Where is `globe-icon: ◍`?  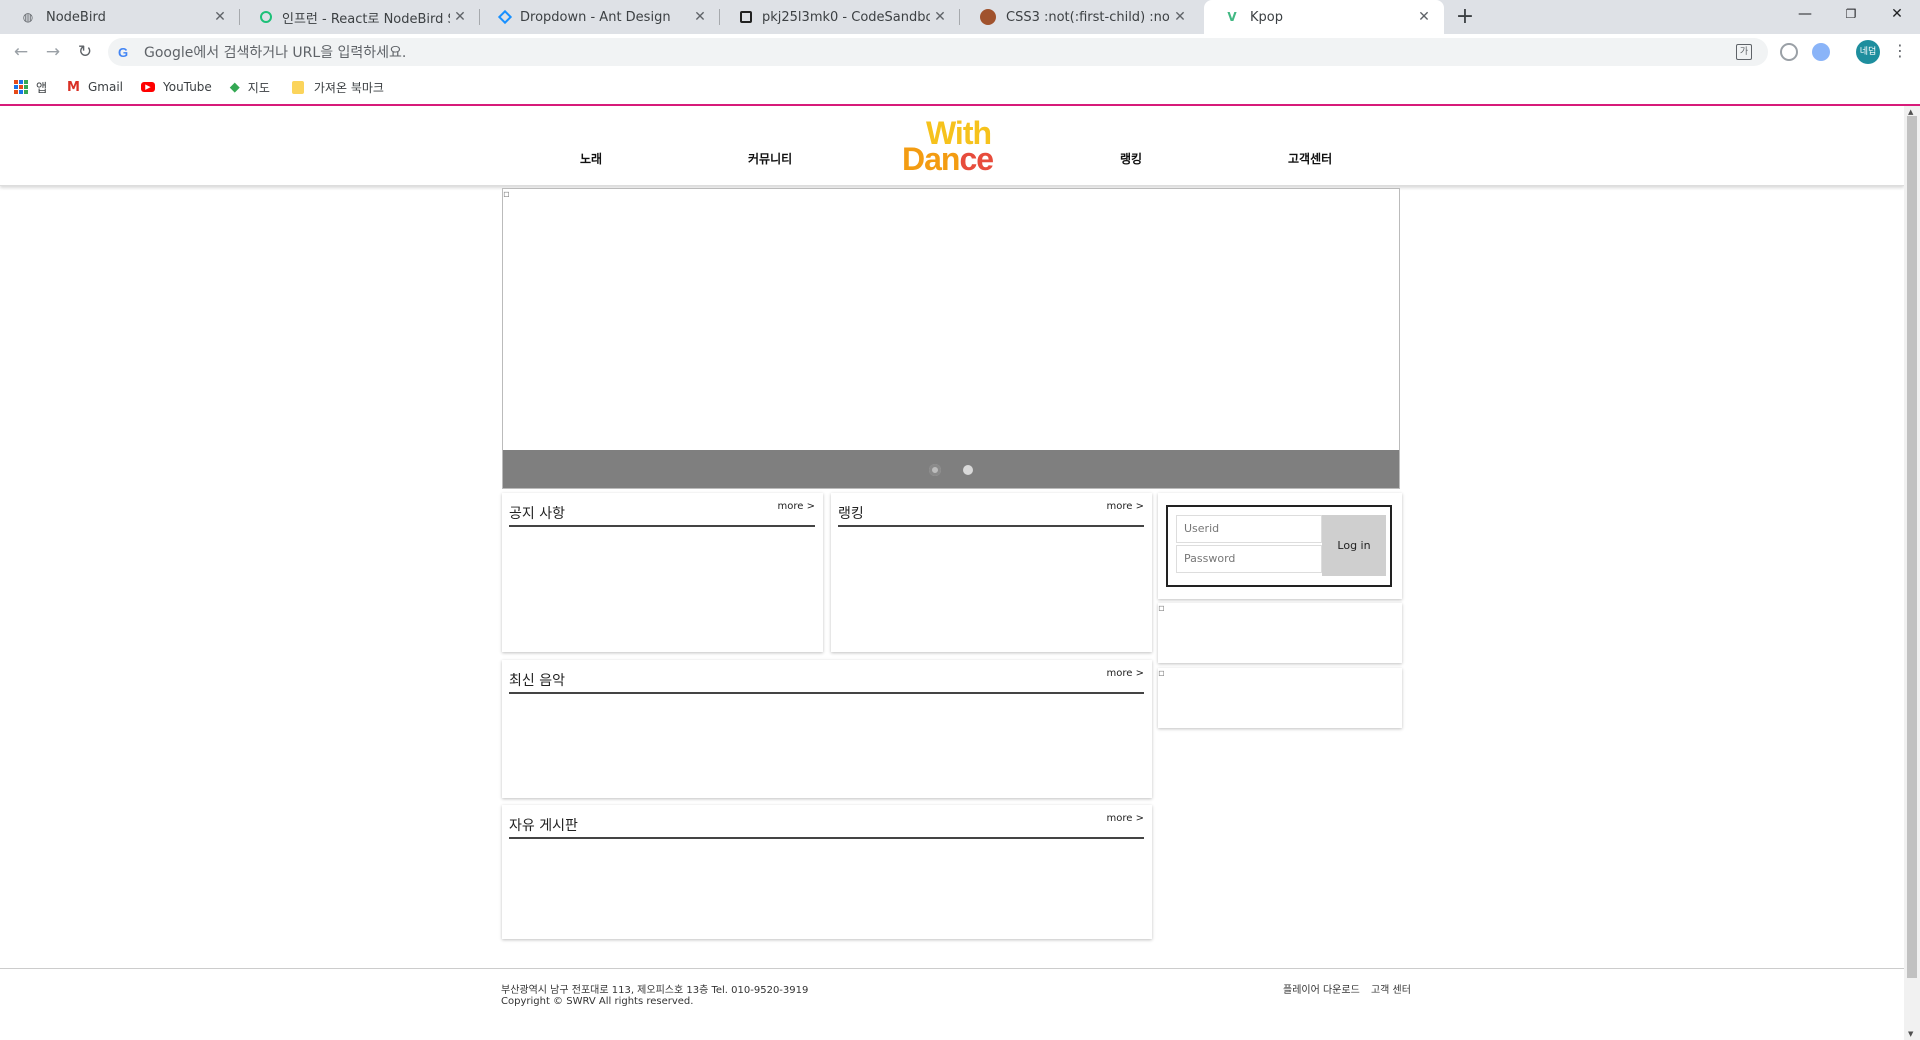 globe-icon: ◍ is located at coordinates (28, 17).